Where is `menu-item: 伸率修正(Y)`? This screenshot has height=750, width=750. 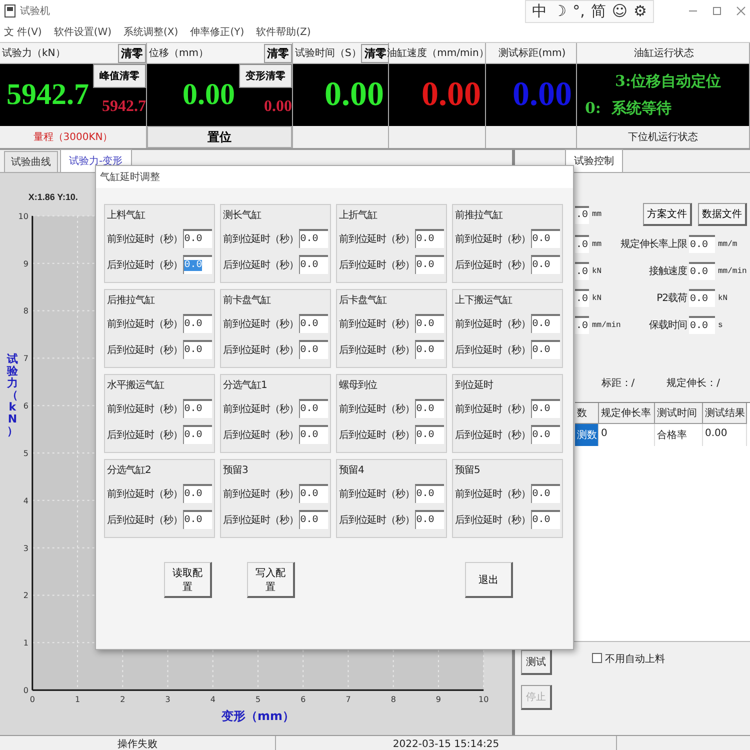 menu-item: 伸率修正(Y) is located at coordinates (217, 32).